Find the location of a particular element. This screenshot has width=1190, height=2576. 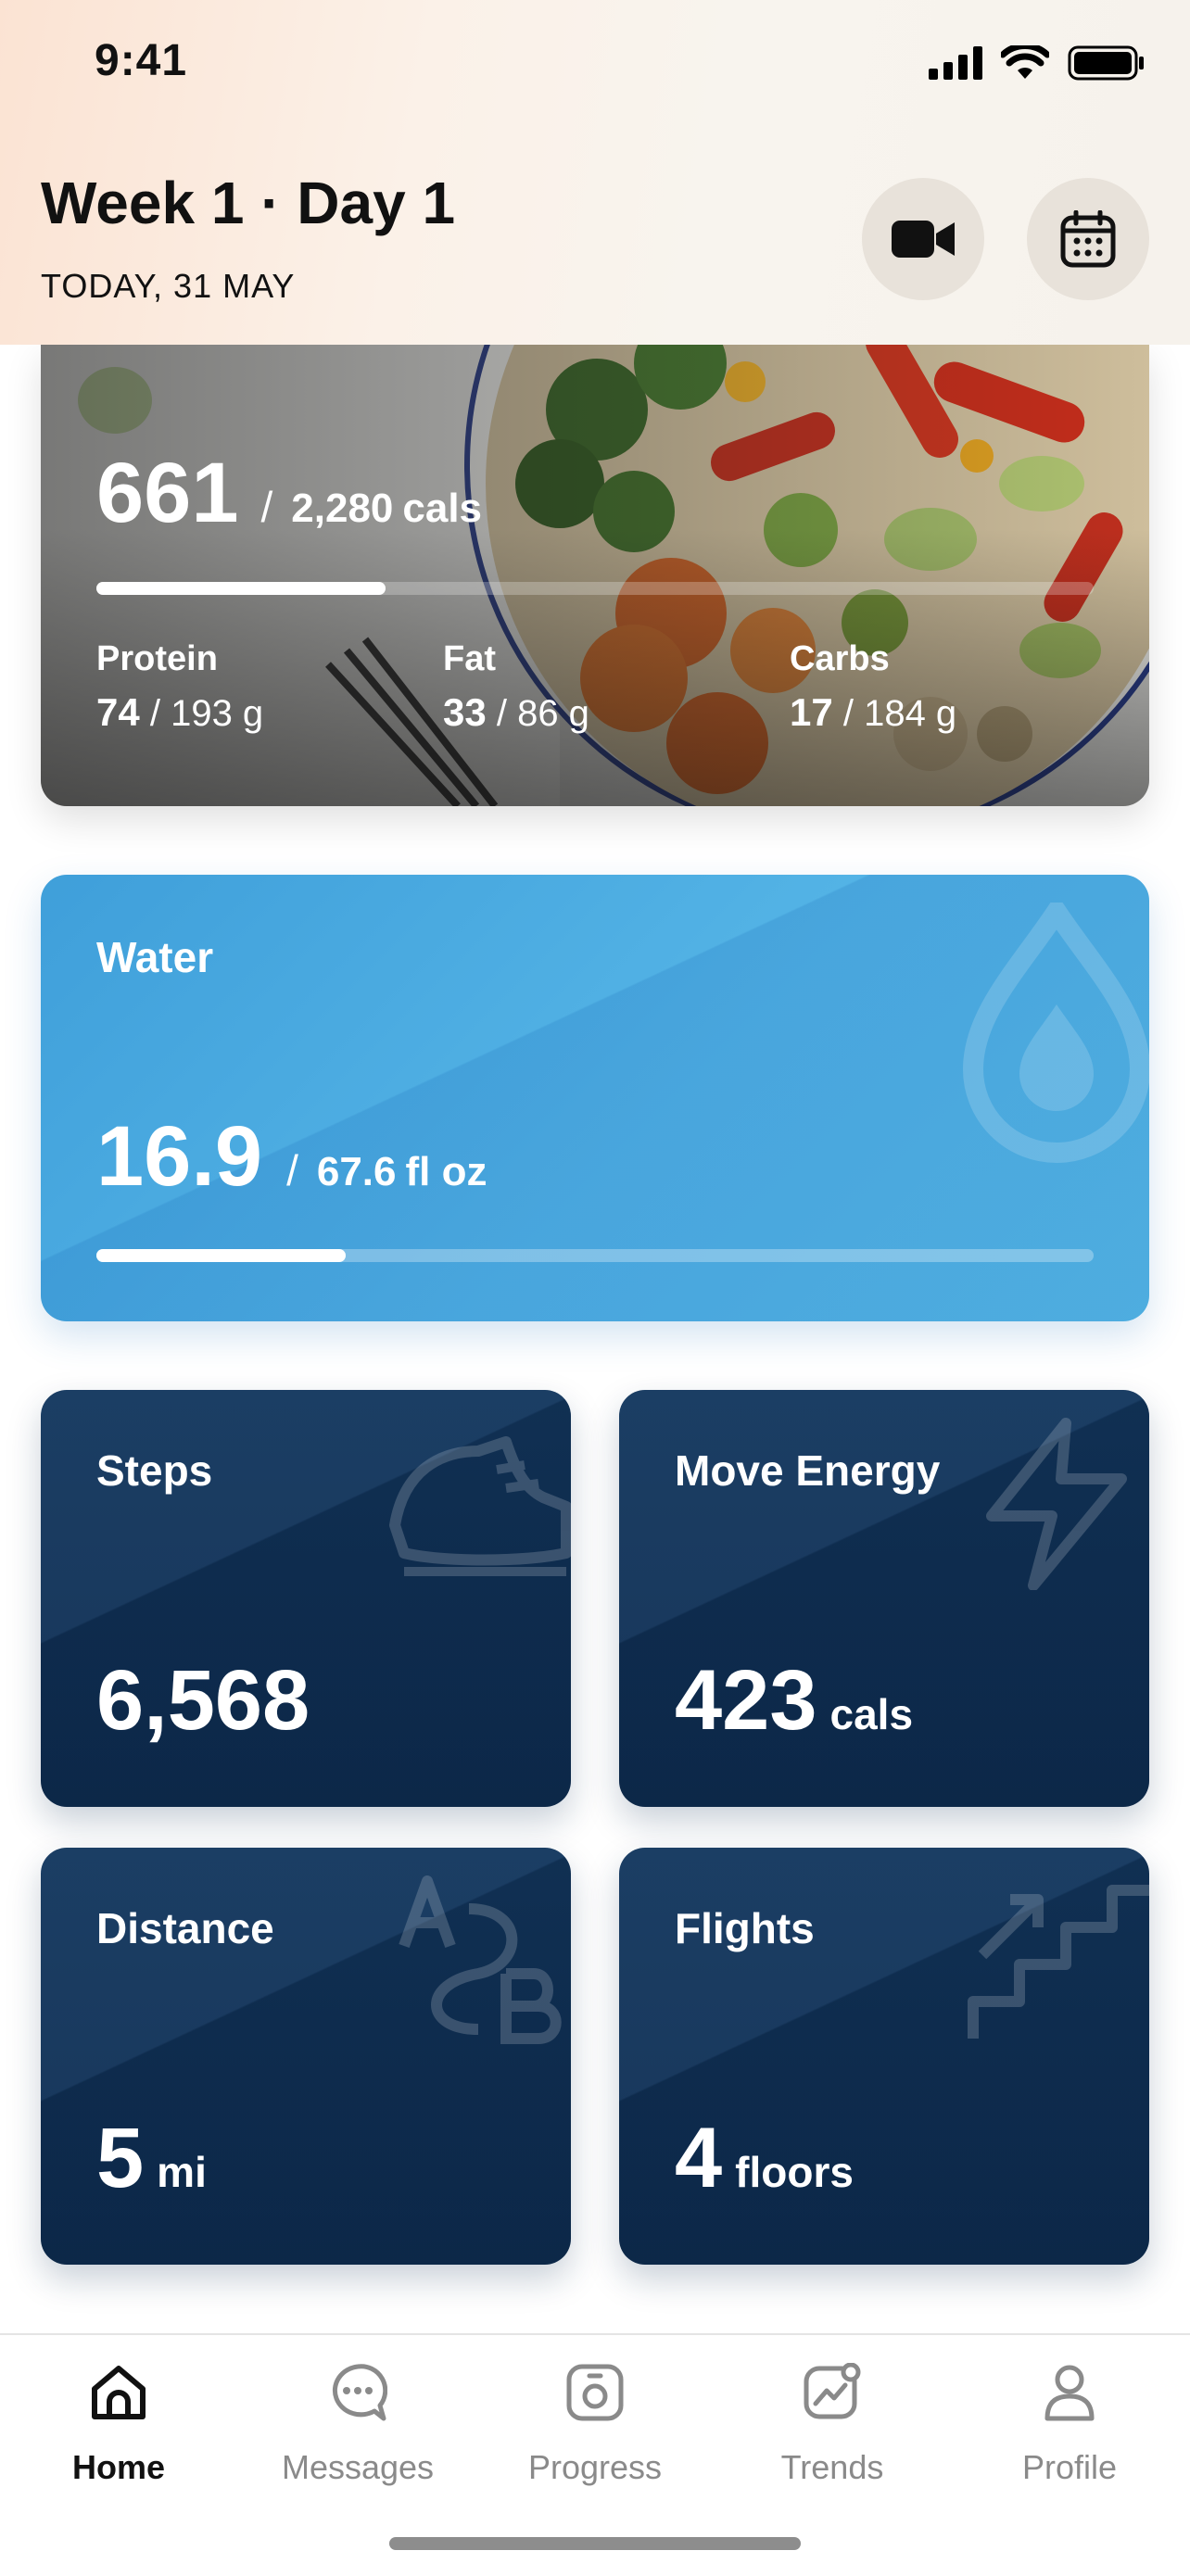

stat-summary: 5 mi is located at coordinates (151, 2158).